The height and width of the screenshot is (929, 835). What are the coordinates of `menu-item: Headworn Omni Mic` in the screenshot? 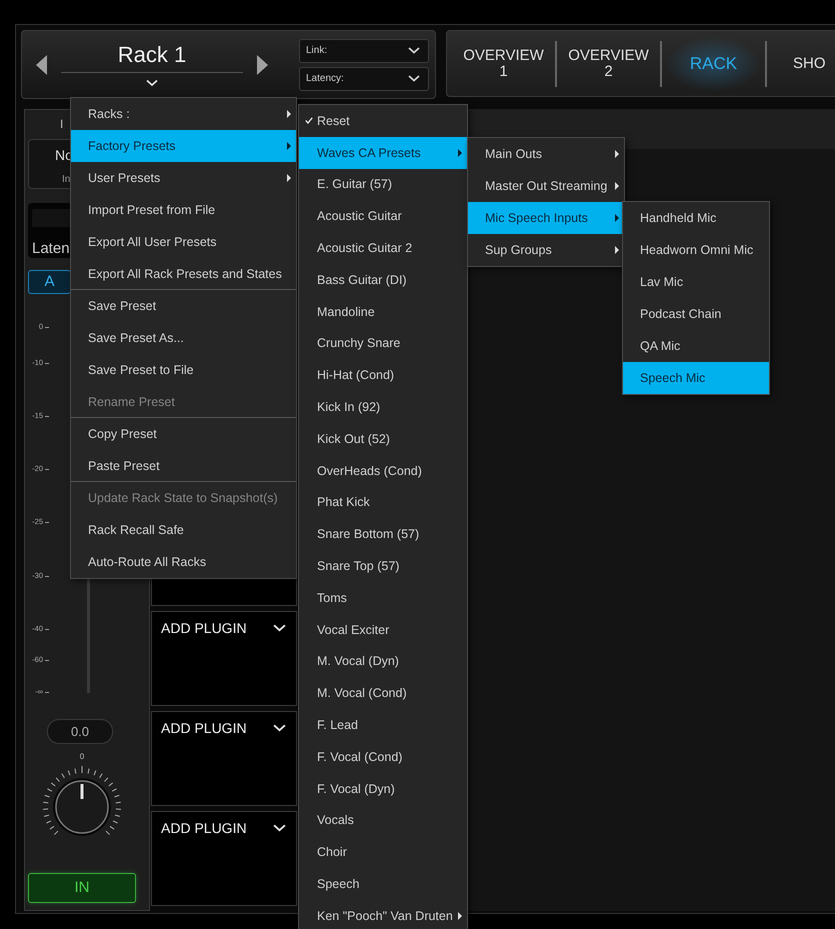 It's located at (696, 250).